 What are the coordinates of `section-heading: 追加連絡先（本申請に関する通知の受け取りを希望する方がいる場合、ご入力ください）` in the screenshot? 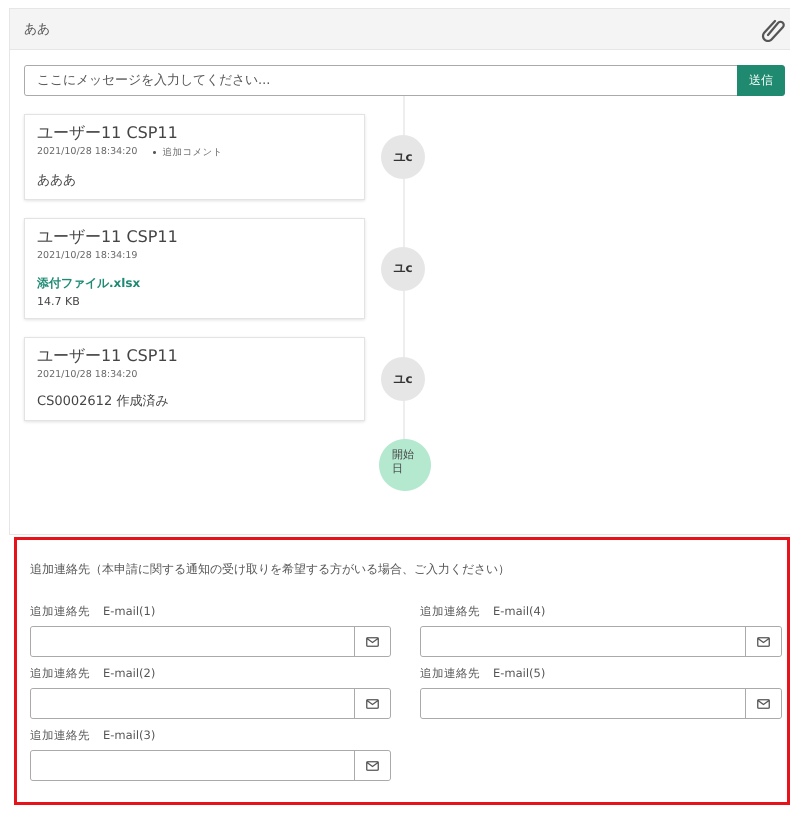 It's located at (270, 569).